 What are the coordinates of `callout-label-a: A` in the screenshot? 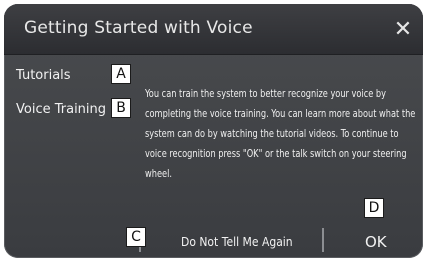 It's located at (121, 74).